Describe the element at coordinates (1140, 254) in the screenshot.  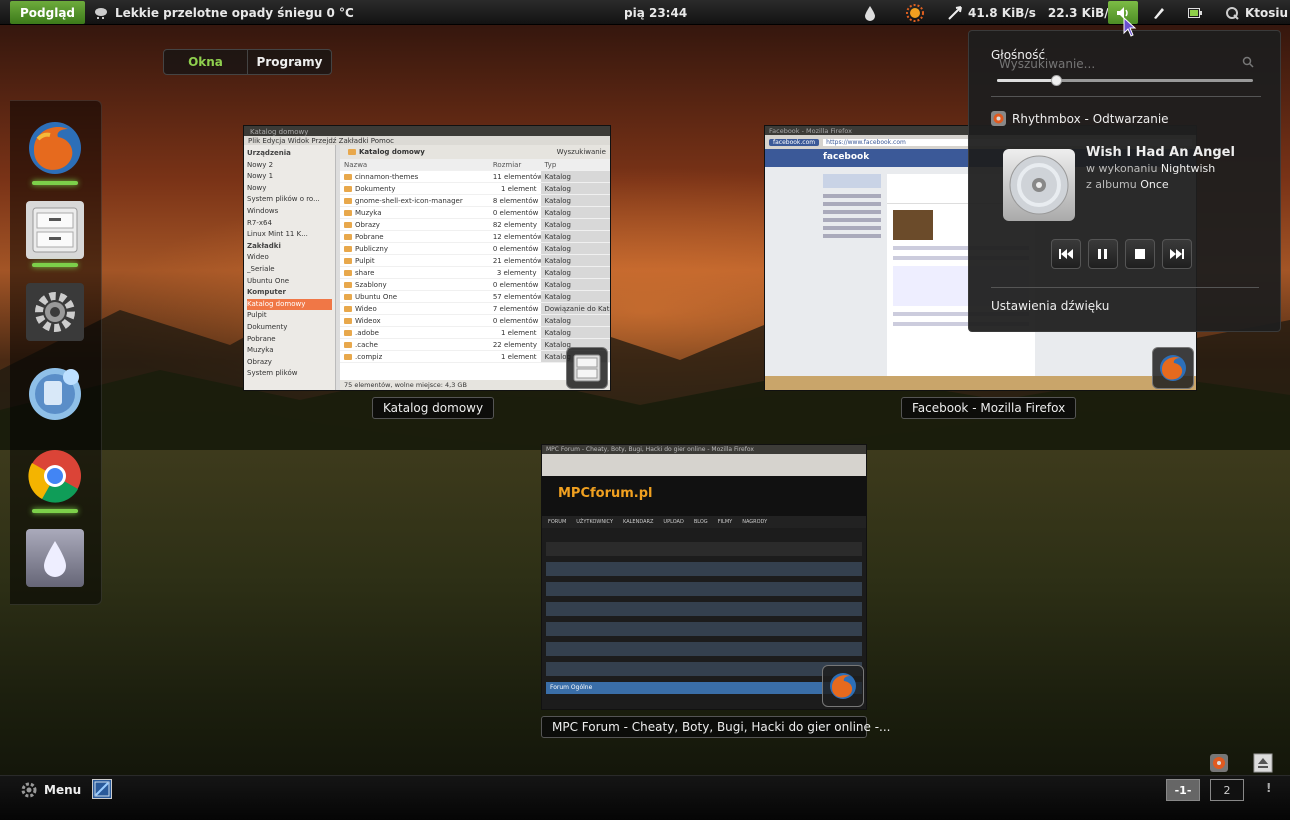
I see `stop-button` at that location.